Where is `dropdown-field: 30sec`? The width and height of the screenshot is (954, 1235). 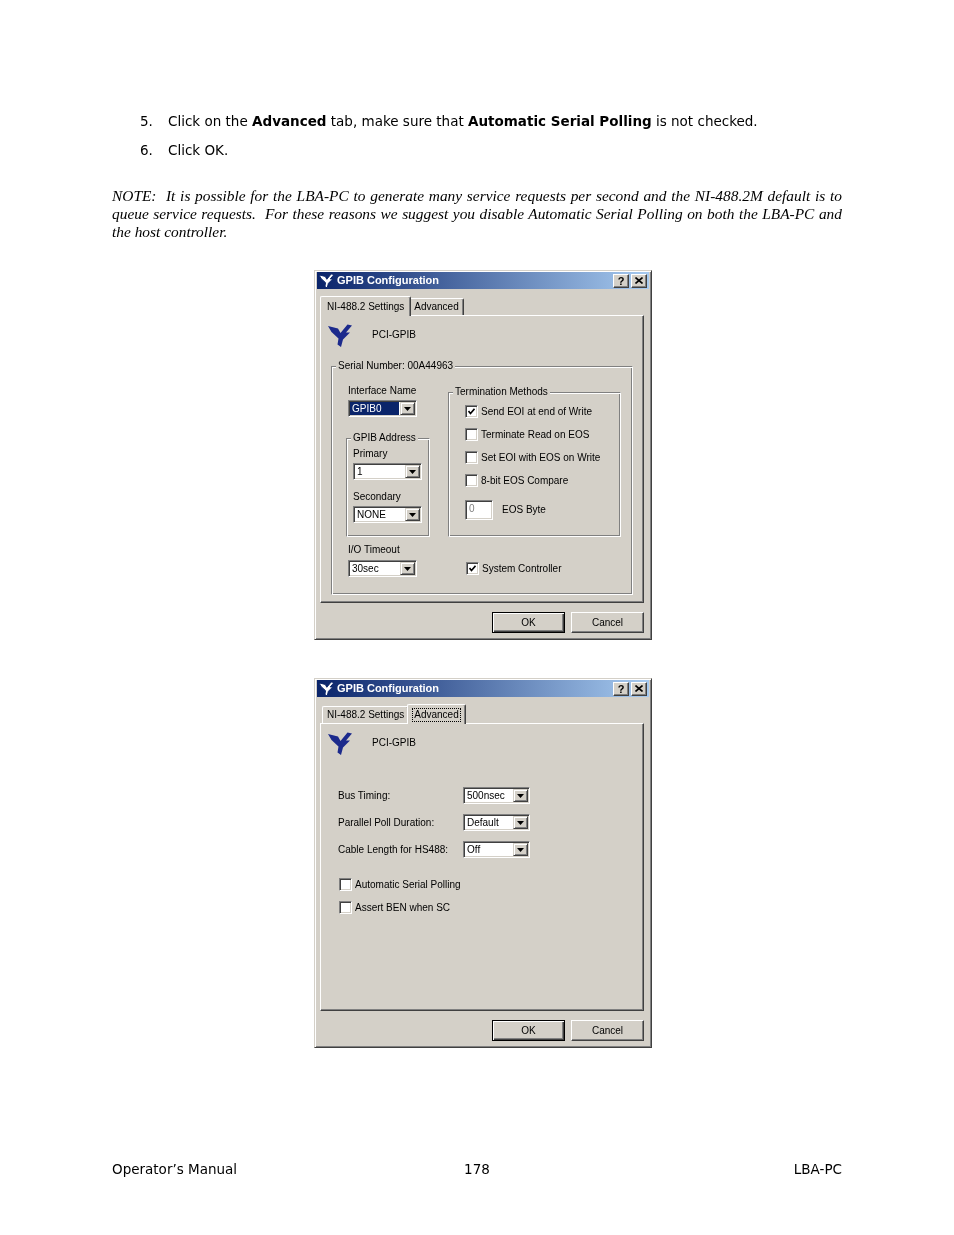
dropdown-field: 30sec is located at coordinates (382, 568).